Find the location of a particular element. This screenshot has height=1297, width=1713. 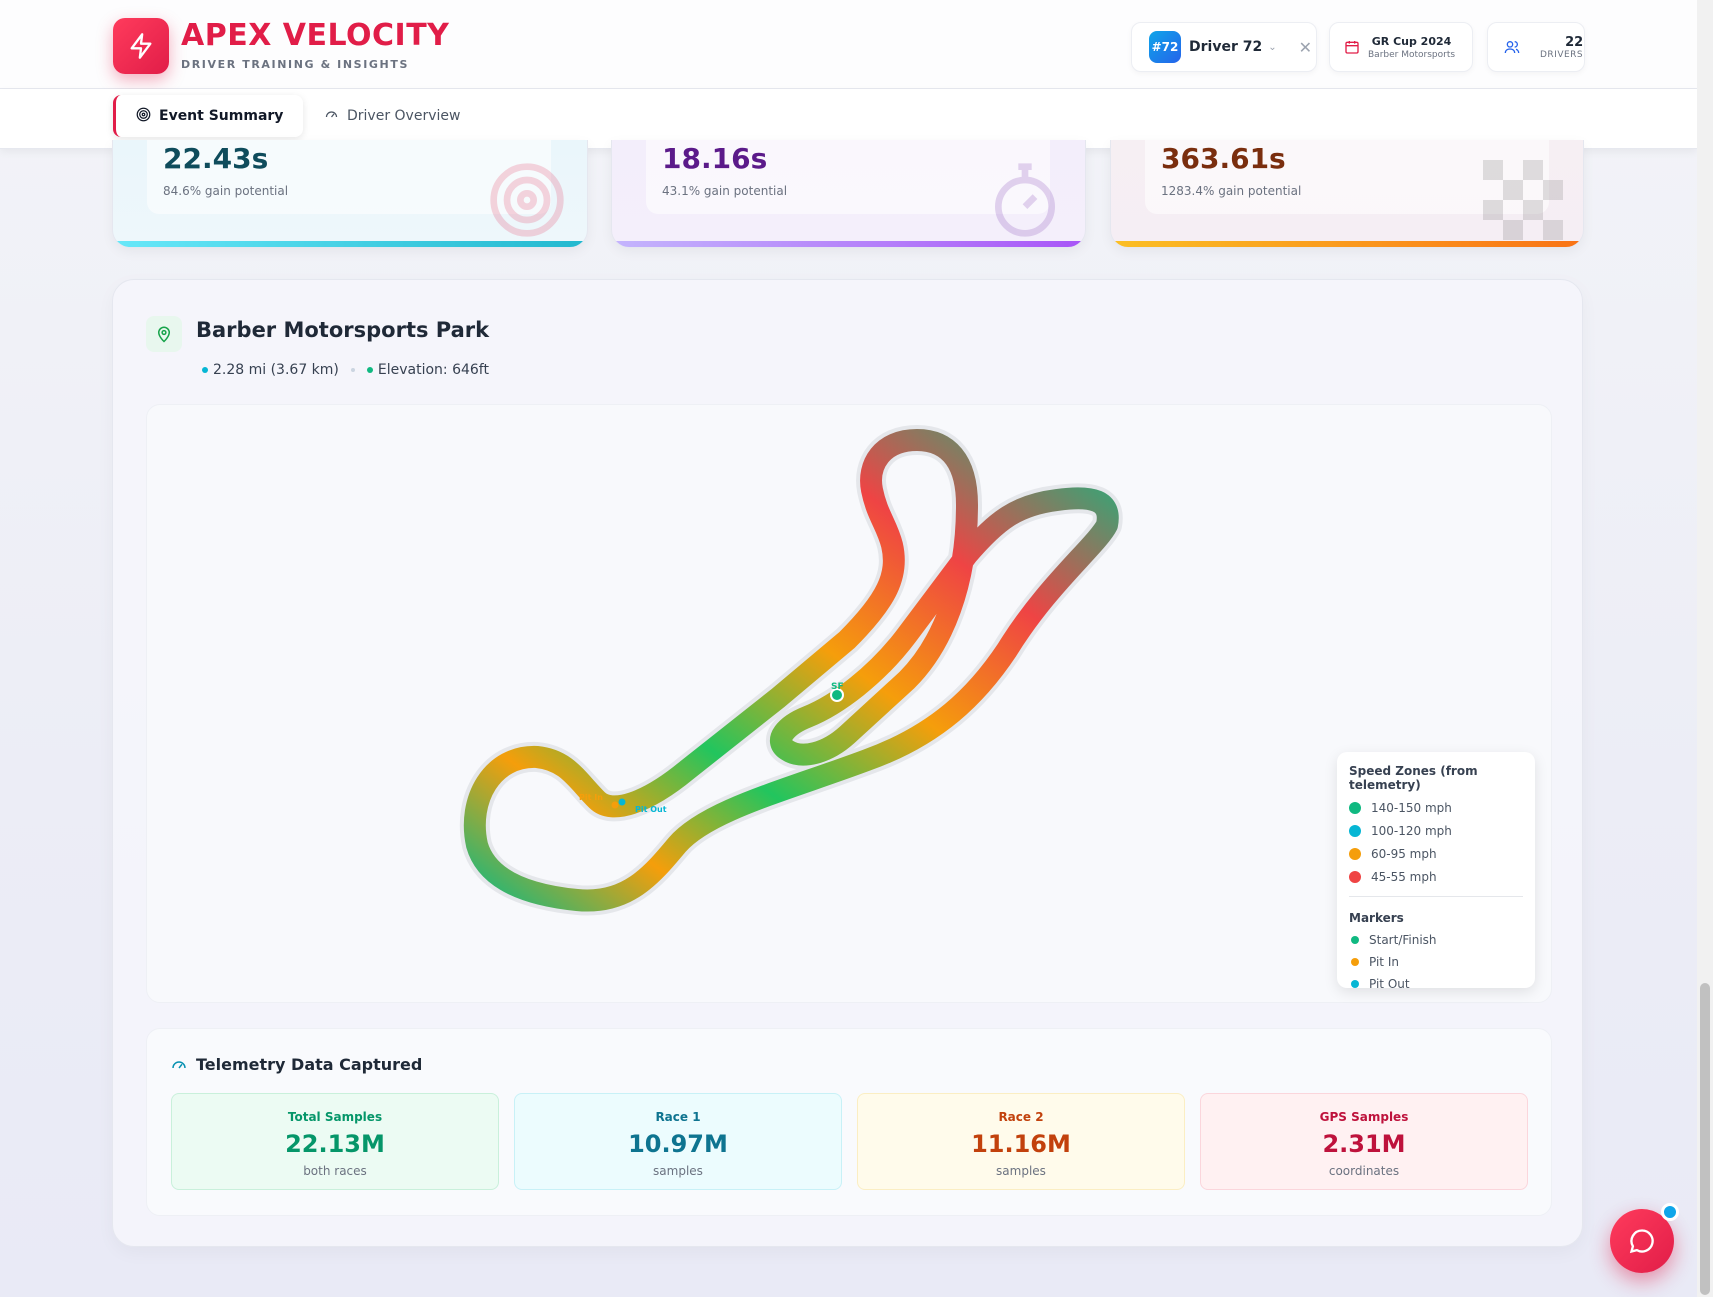

green-swatch is located at coordinates (1355, 808).